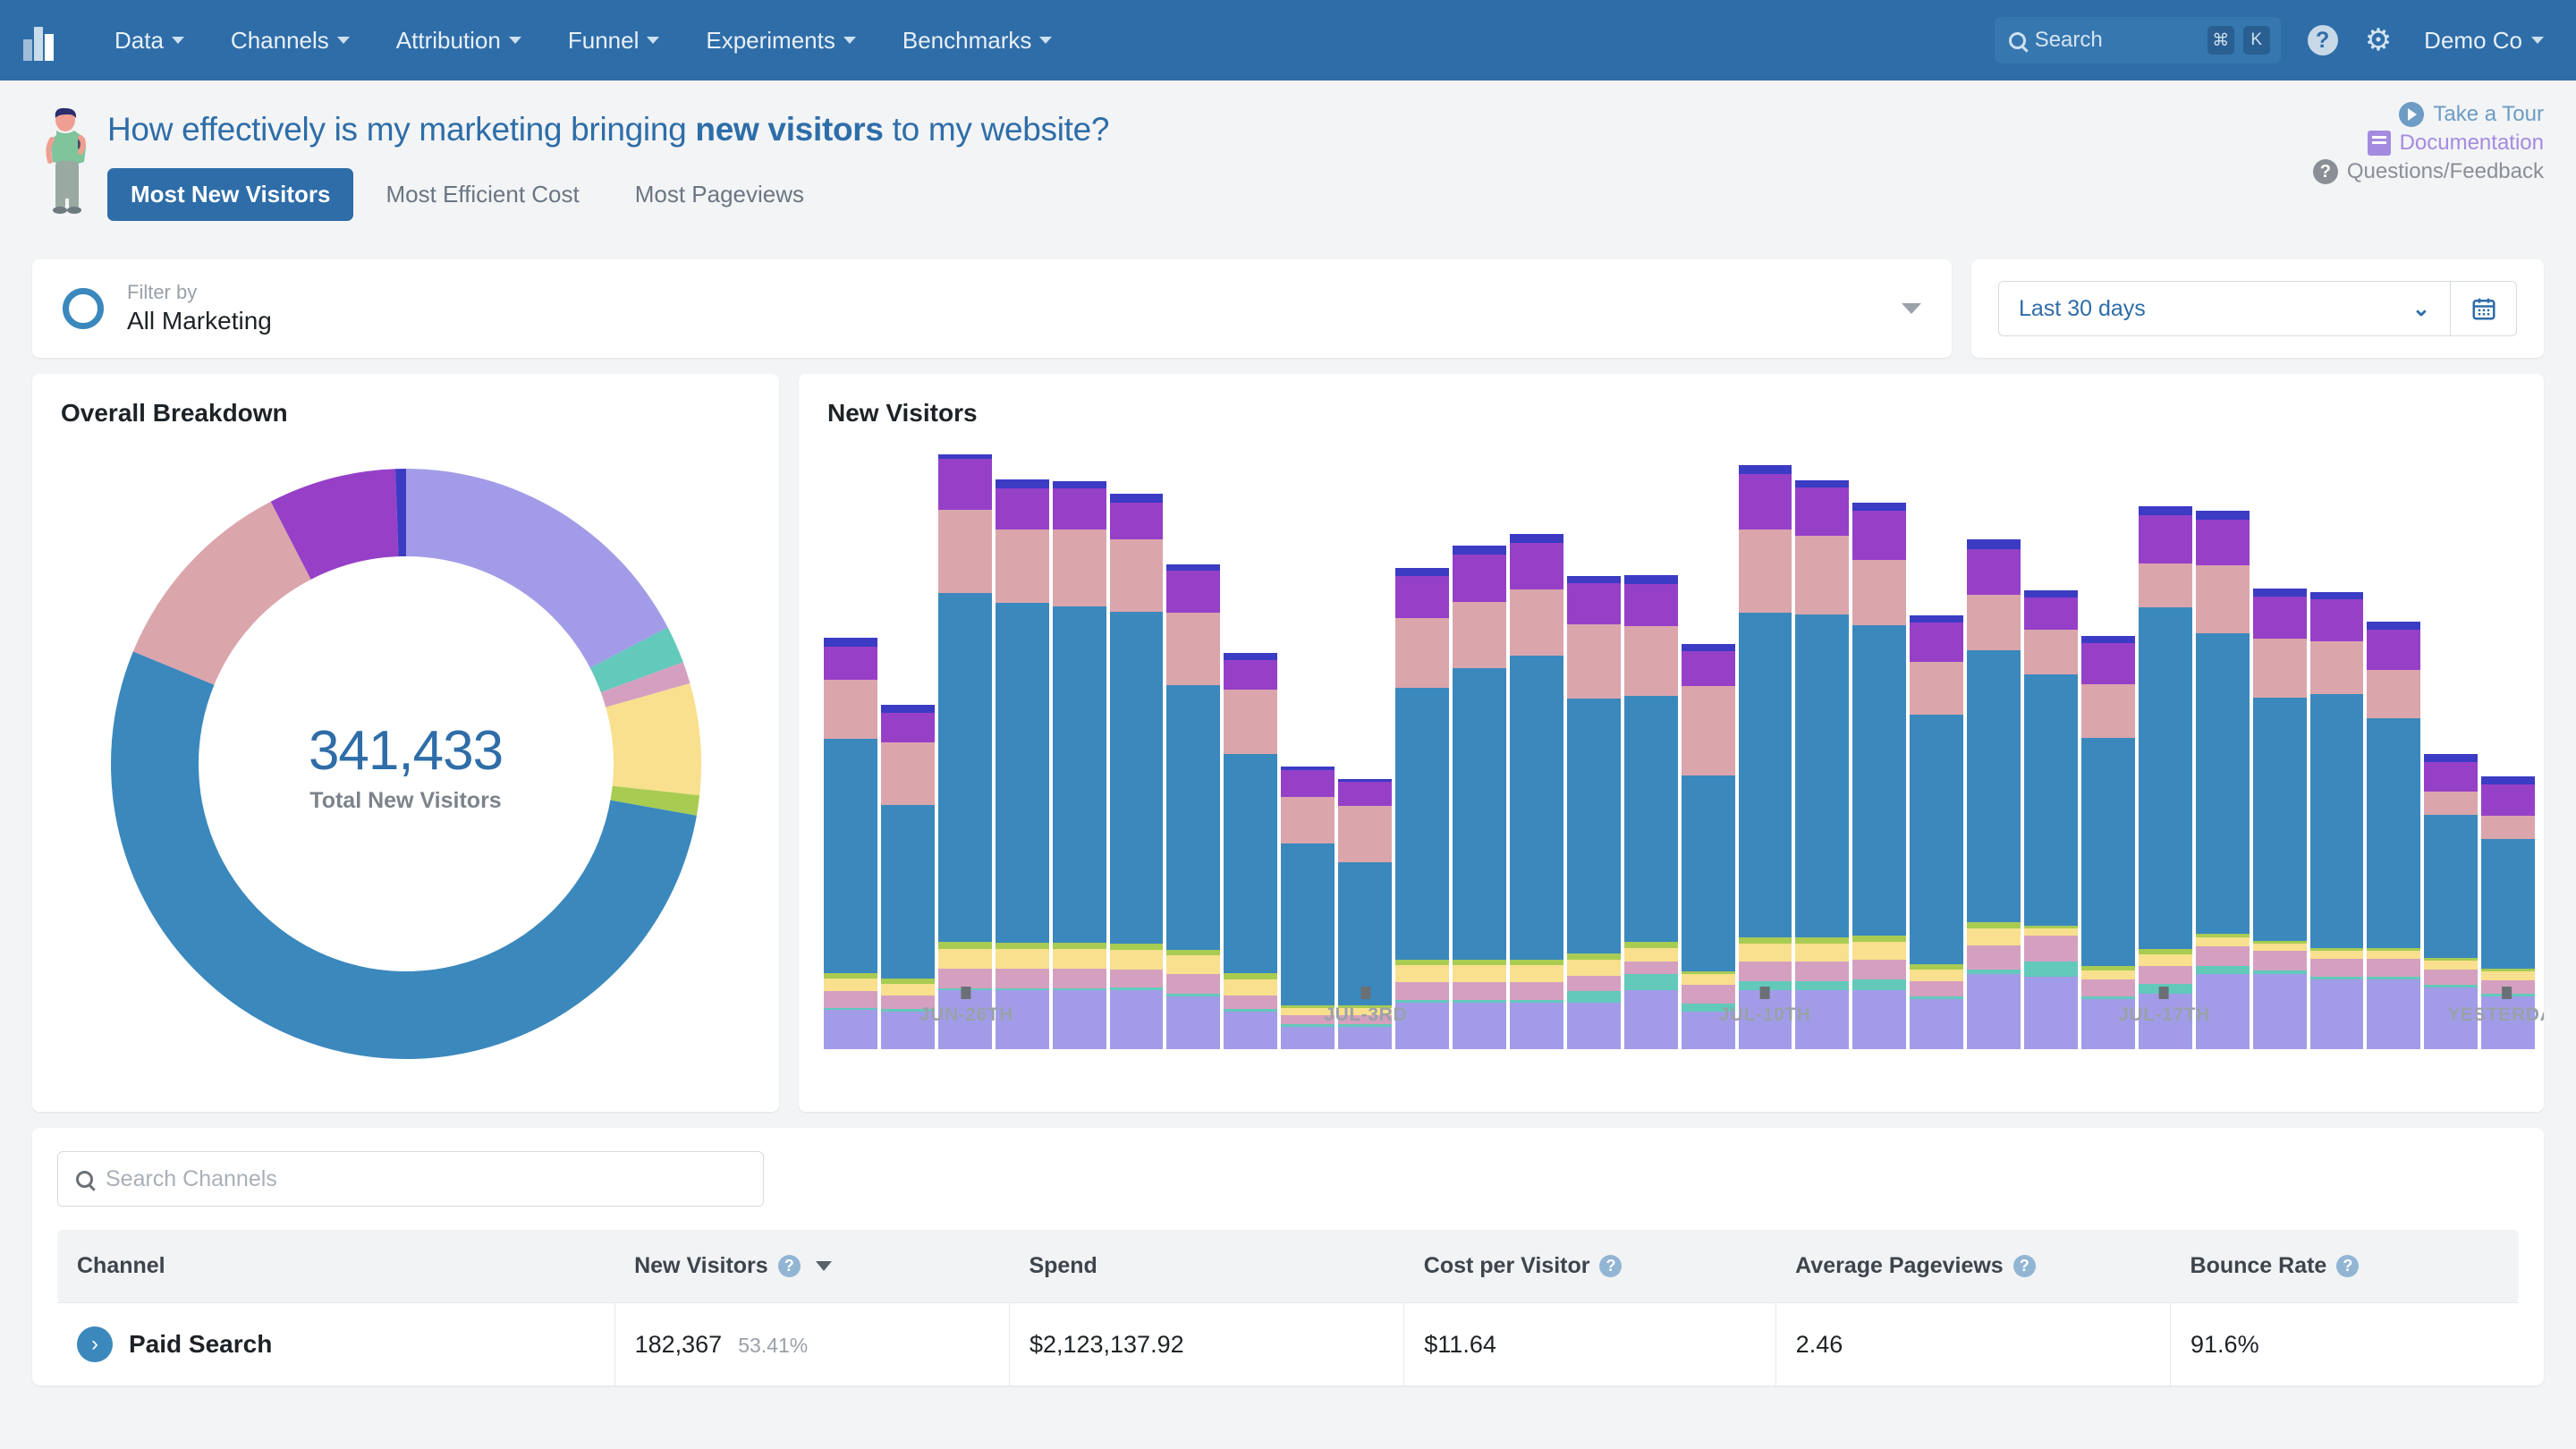 Image resolution: width=2576 pixels, height=1449 pixels. Describe the element at coordinates (2137, 40) in the screenshot. I see `search-input: Search ⌘ K` at that location.